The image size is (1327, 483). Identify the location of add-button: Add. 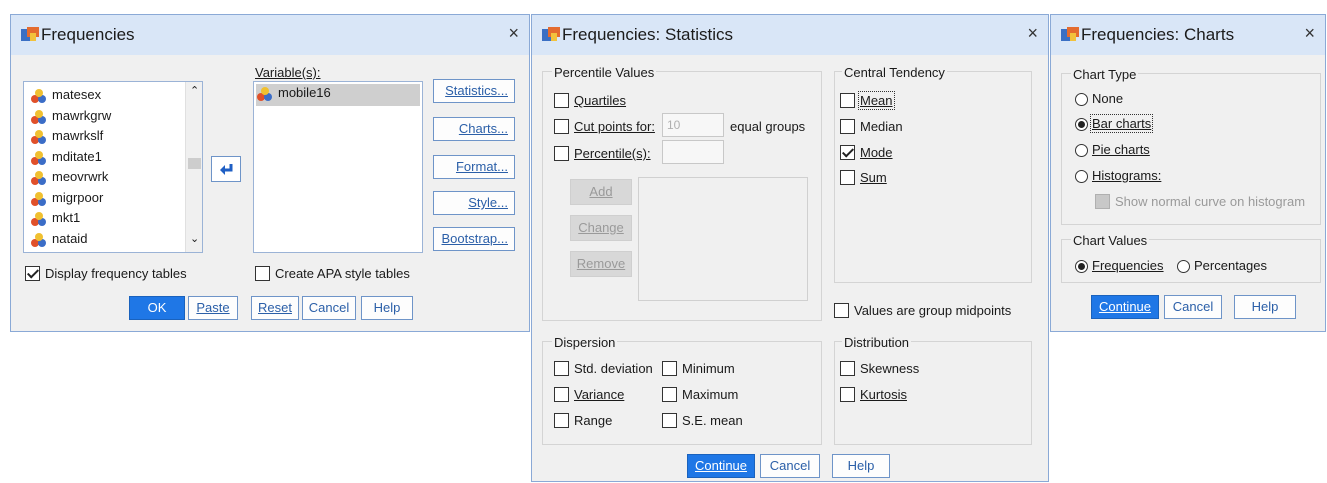
(601, 192).